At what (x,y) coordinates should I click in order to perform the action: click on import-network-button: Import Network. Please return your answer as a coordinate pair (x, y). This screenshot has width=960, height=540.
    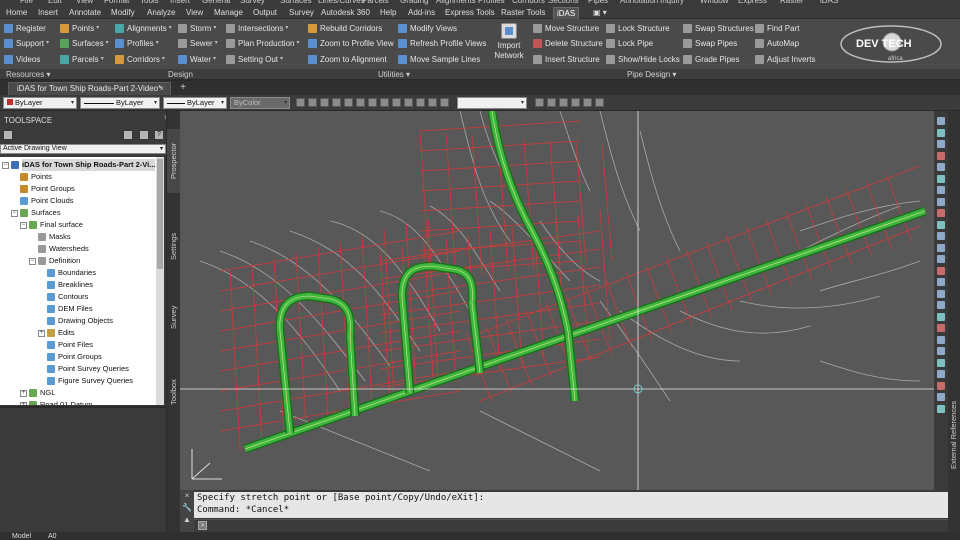
    Looking at the image, I should click on (509, 44).